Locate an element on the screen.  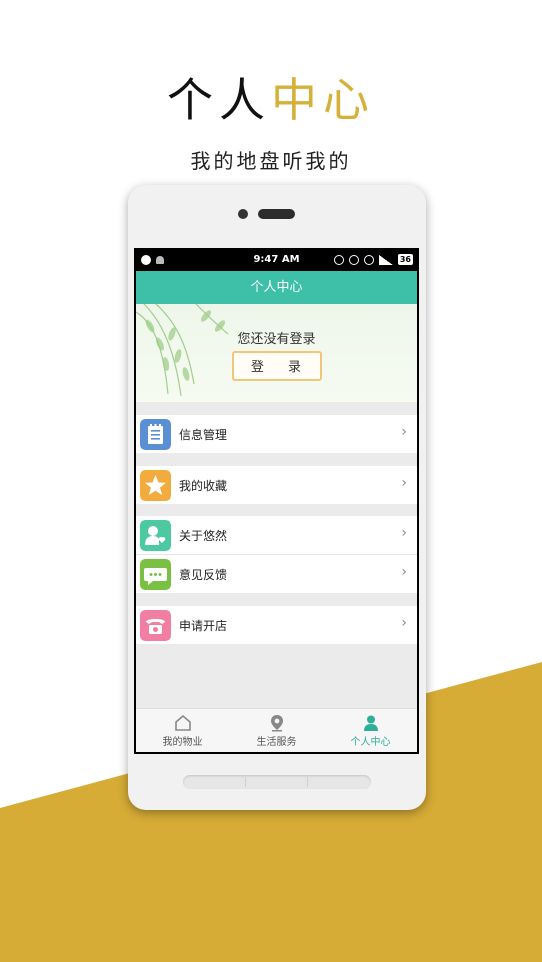
wifi-icon is located at coordinates (368, 259).